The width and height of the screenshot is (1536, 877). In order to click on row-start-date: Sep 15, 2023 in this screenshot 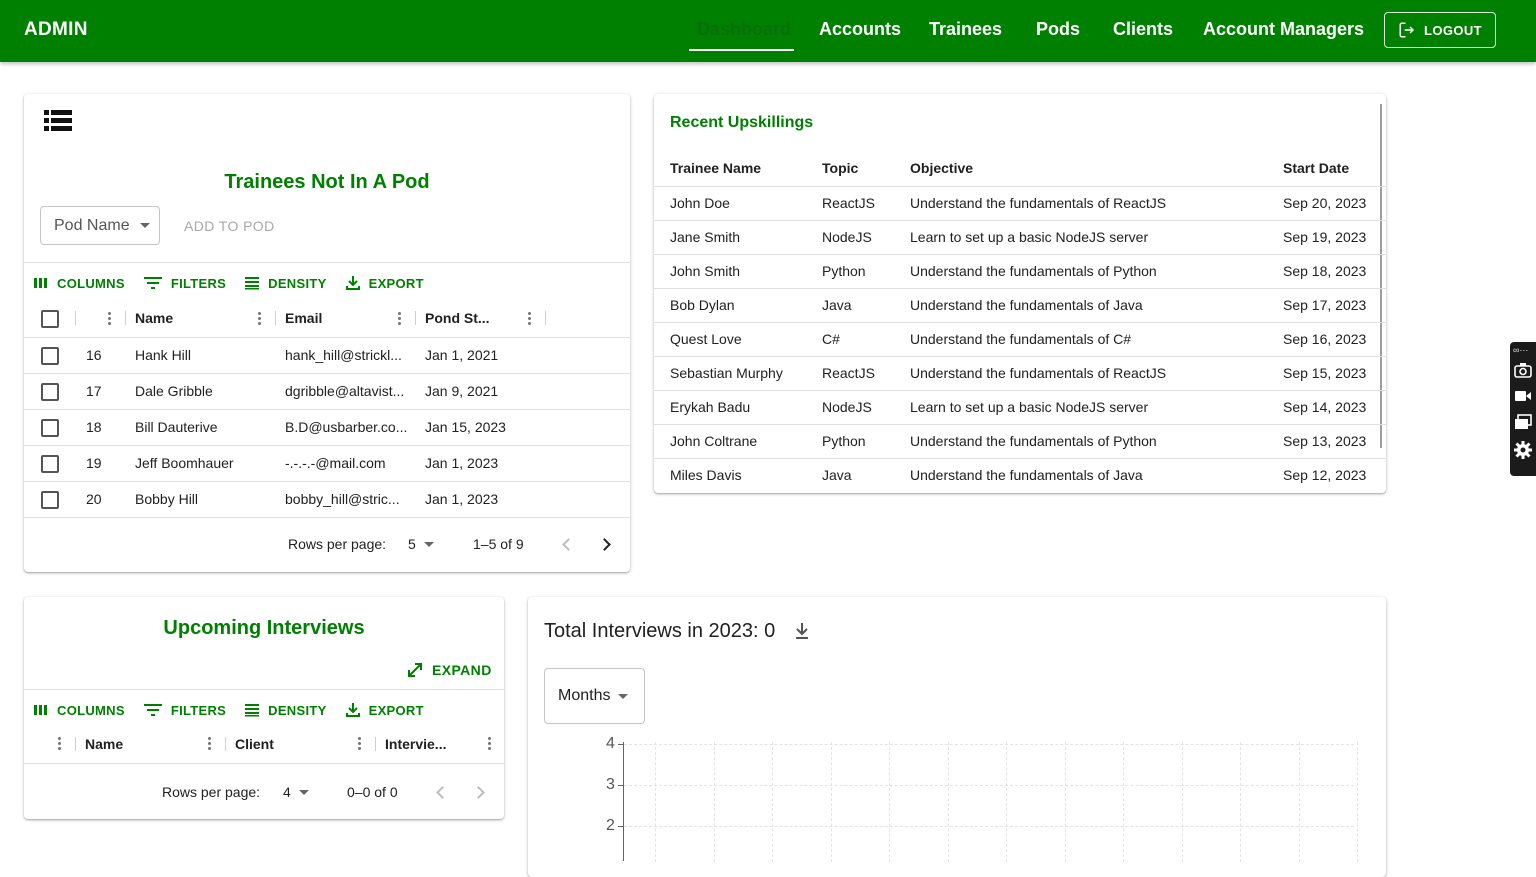, I will do `click(1325, 373)`.